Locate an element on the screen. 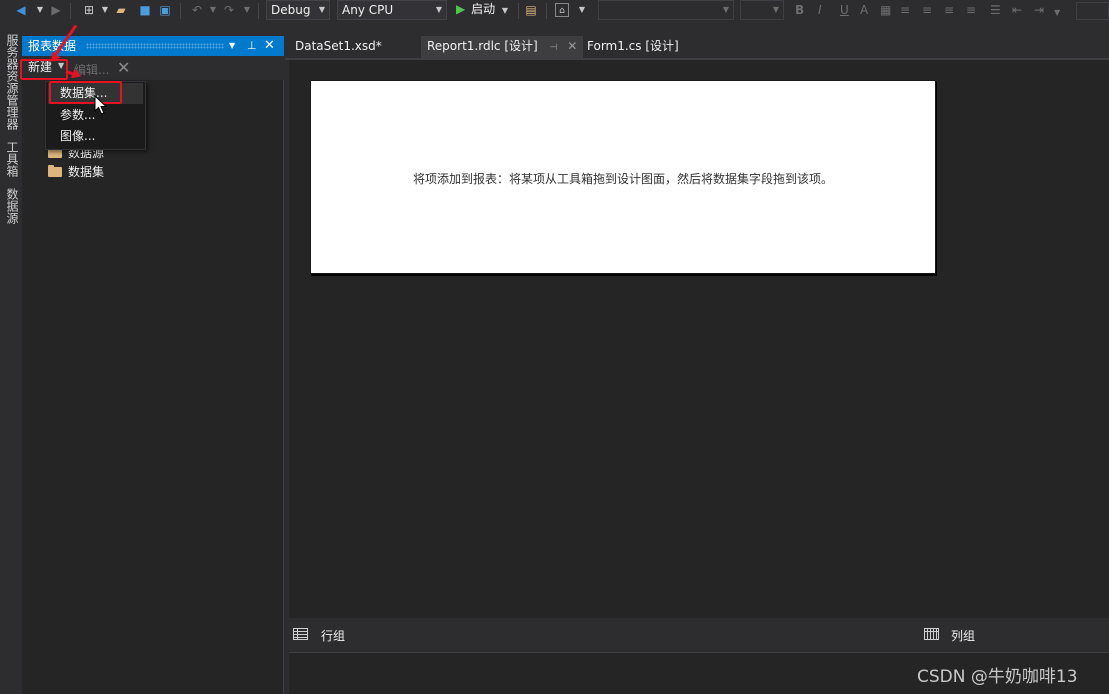  pin-icon: ⊣ is located at coordinates (554, 48).